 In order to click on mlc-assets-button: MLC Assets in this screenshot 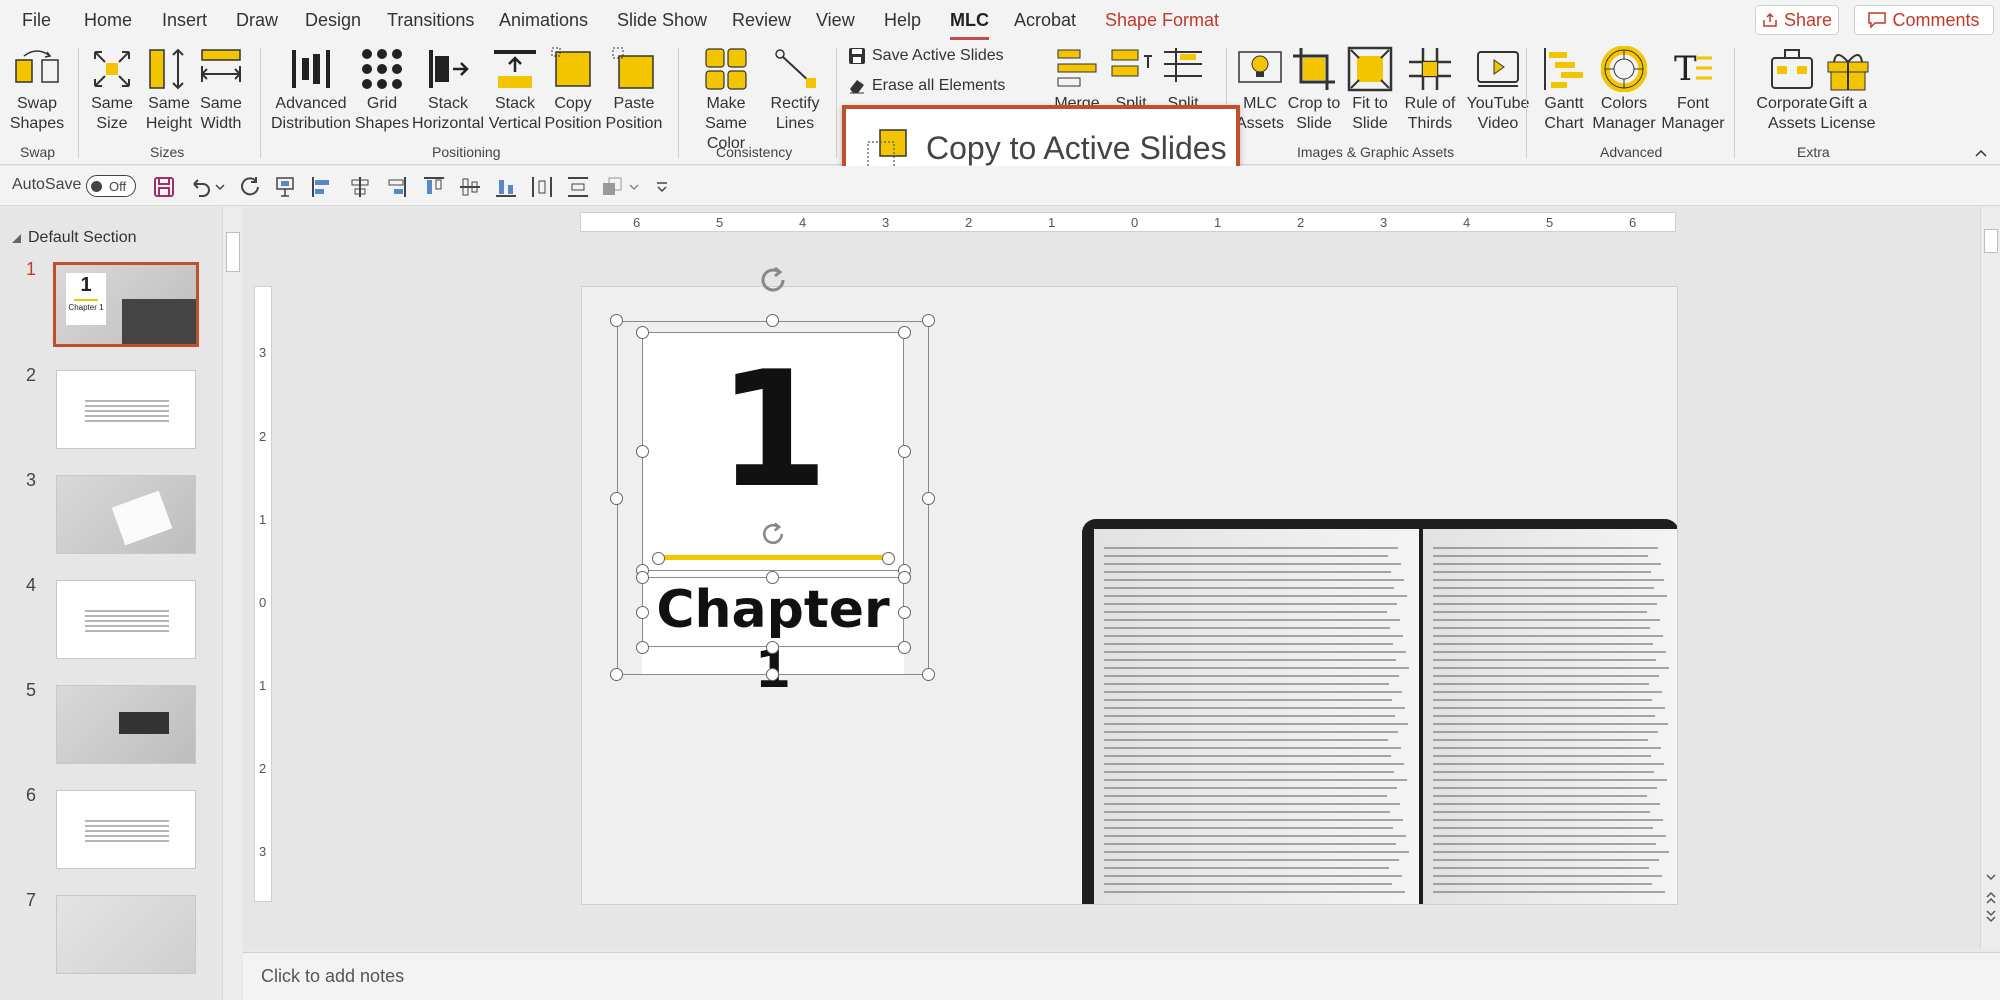, I will do `click(1260, 90)`.